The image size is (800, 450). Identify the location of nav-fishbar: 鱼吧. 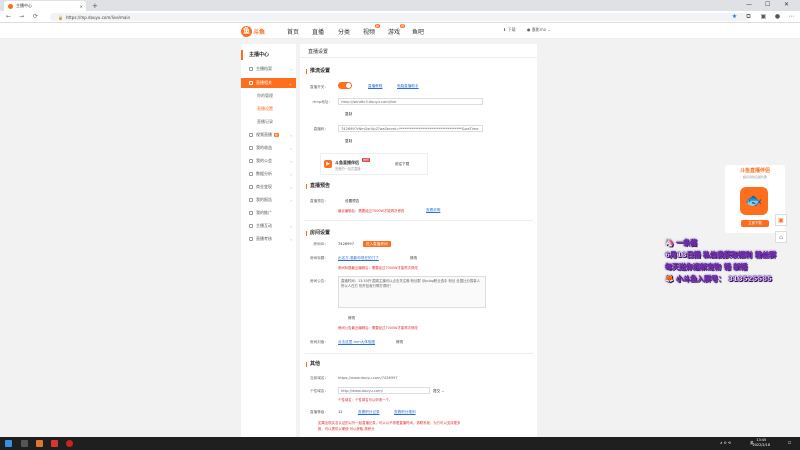
(418, 31).